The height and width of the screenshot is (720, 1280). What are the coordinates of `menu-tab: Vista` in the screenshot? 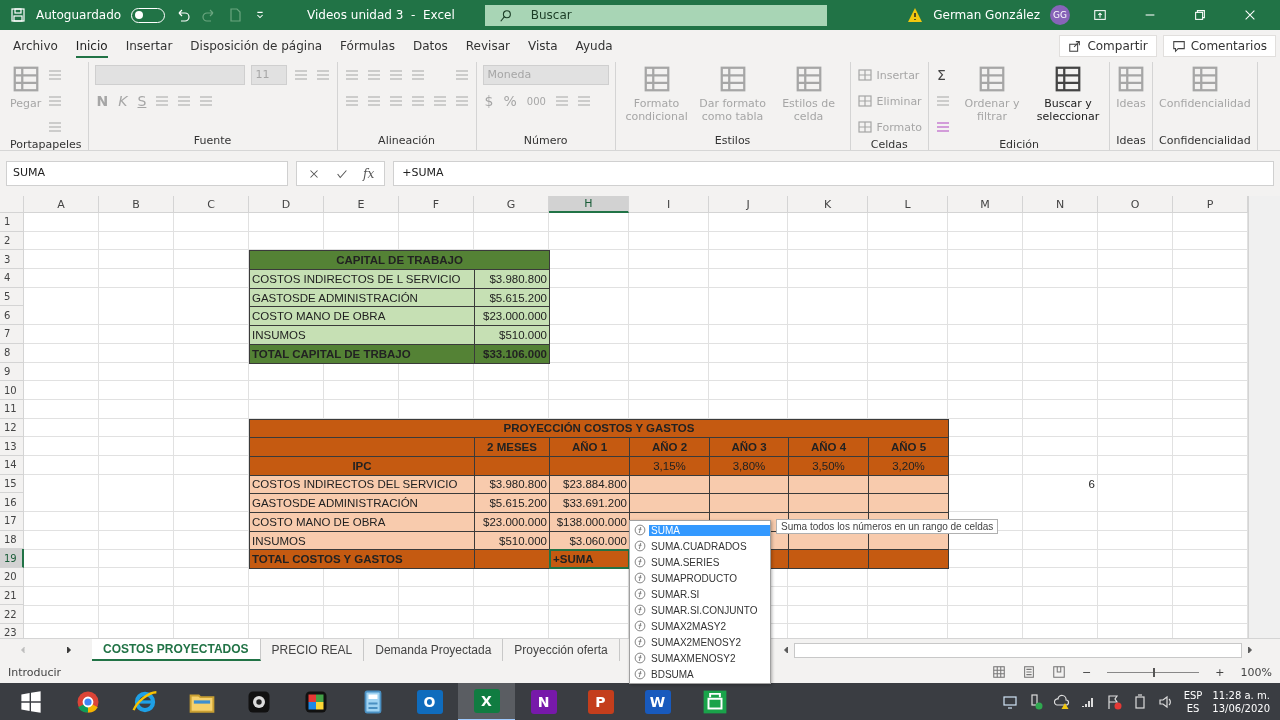 It's located at (542, 46).